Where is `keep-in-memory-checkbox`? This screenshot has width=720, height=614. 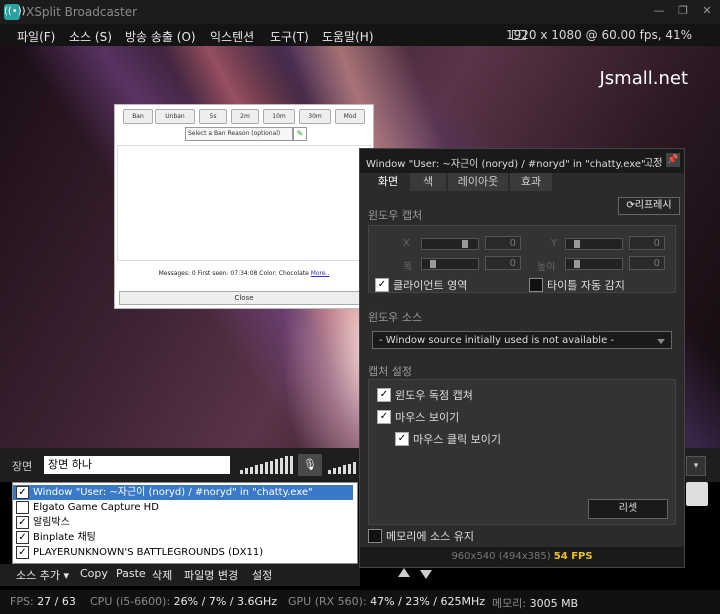
keep-in-memory-checkbox is located at coordinates (375, 536).